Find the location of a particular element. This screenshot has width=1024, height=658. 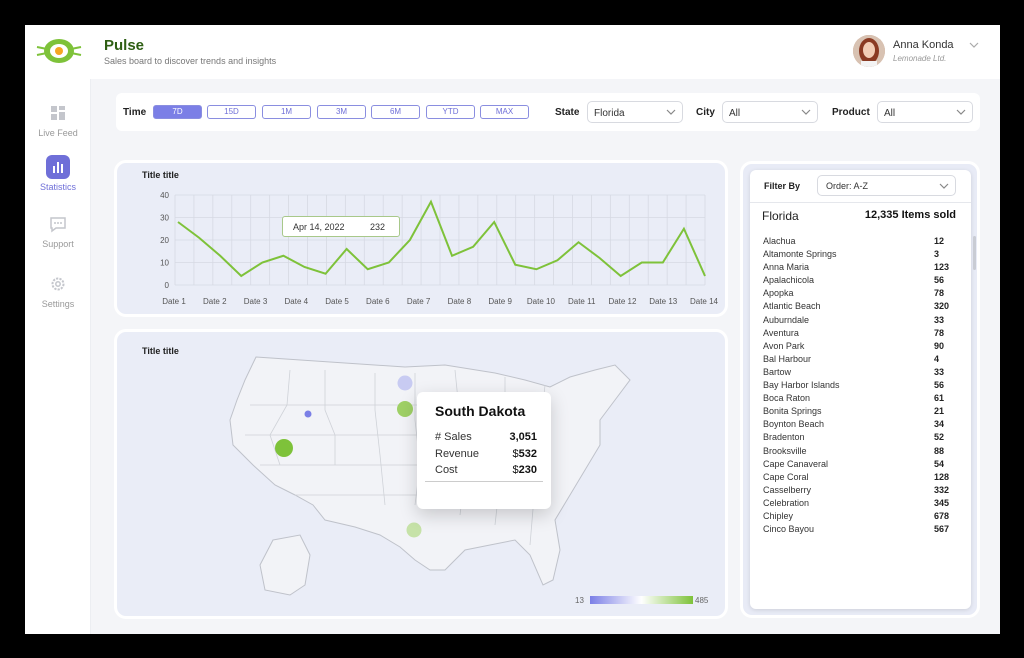

city-name: Celebration is located at coordinates (786, 502).